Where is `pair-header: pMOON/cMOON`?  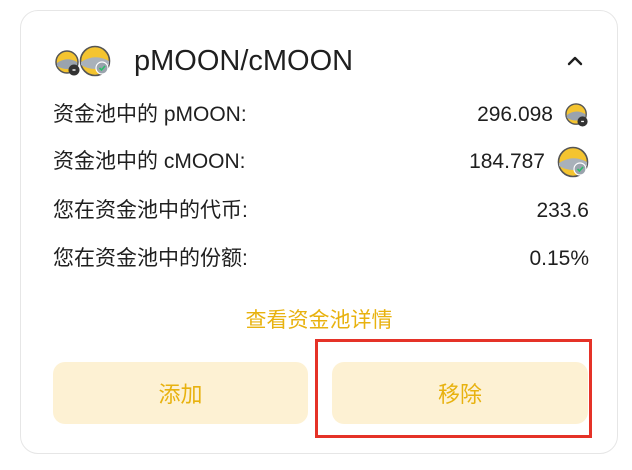
pair-header: pMOON/cMOON is located at coordinates (319, 61).